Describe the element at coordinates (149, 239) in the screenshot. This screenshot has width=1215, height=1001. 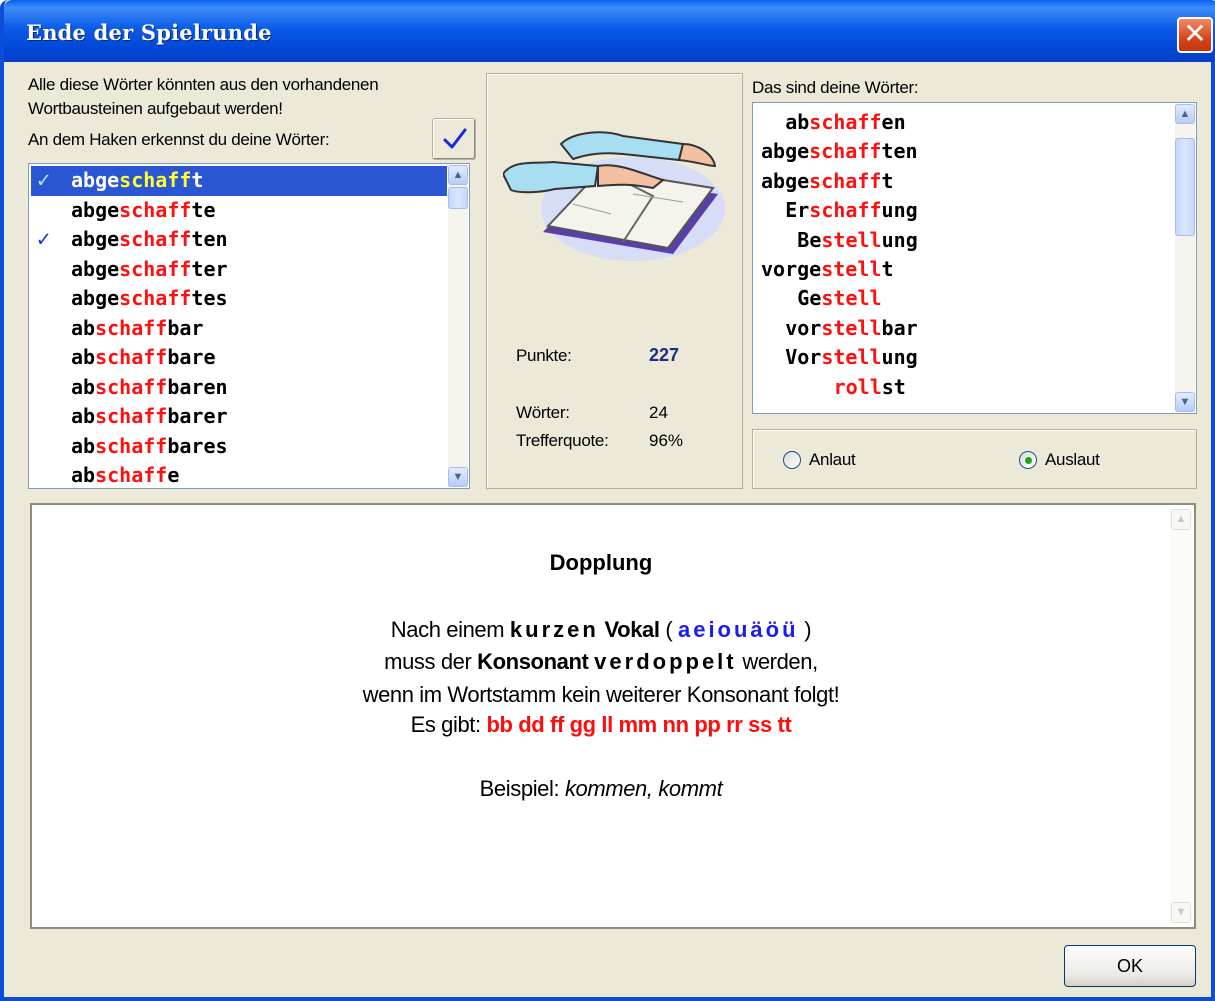
I see `word-text: abgeschafften` at that location.